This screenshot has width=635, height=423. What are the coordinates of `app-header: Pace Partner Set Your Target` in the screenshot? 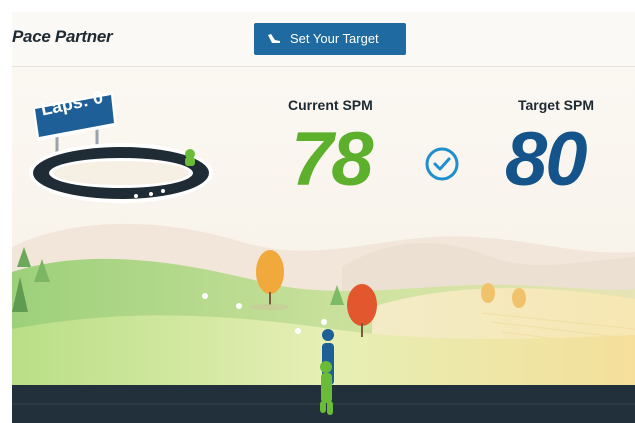 It's located at (323, 39).